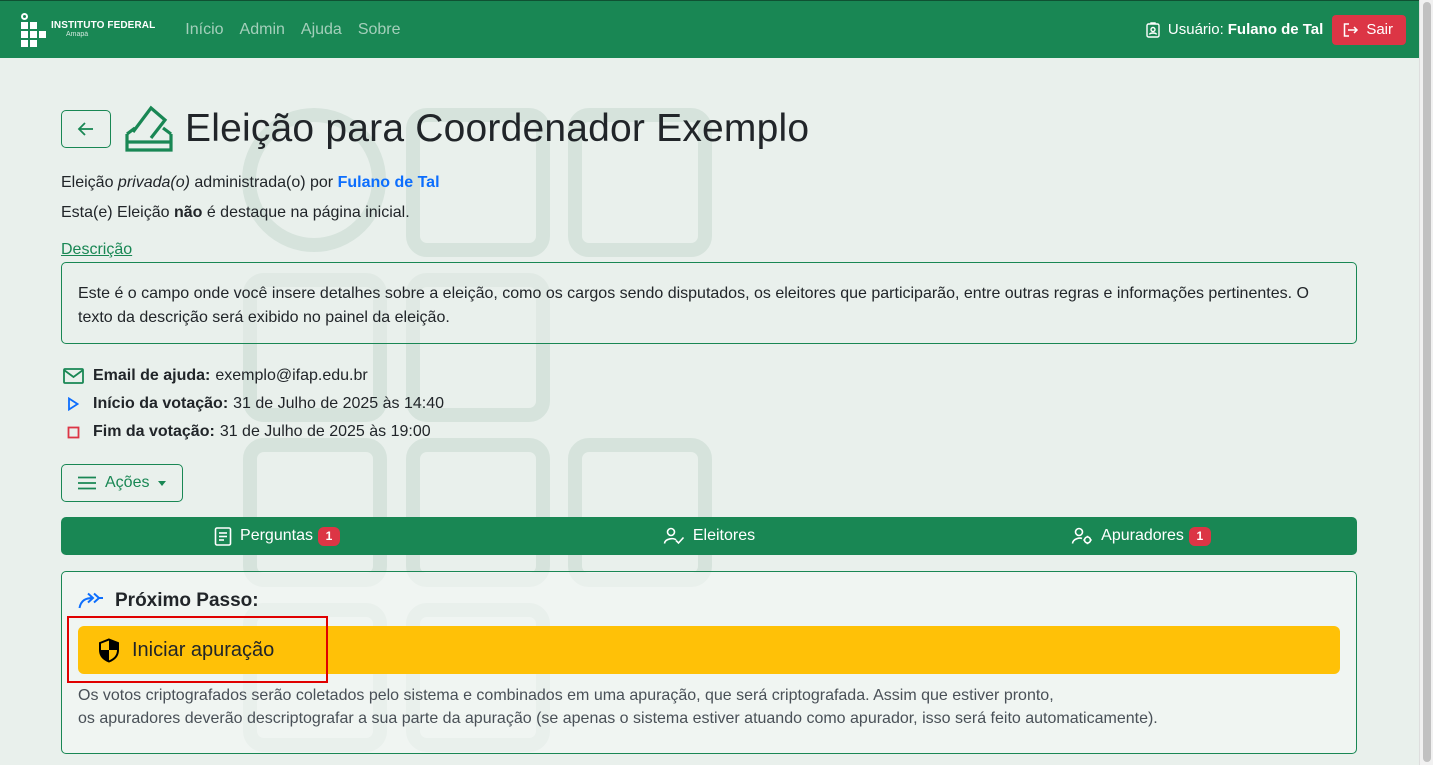  What do you see at coordinates (89, 182) in the screenshot?
I see `meta-prefix: Eleição` at bounding box center [89, 182].